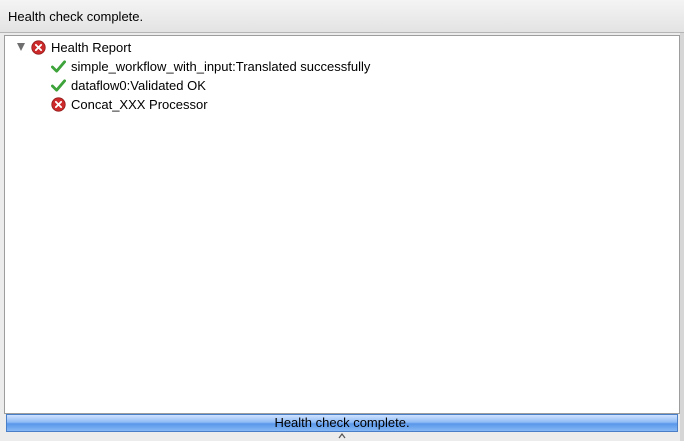 This screenshot has height=441, width=684. Describe the element at coordinates (342, 436) in the screenshot. I see `resize-grip-icon` at that location.